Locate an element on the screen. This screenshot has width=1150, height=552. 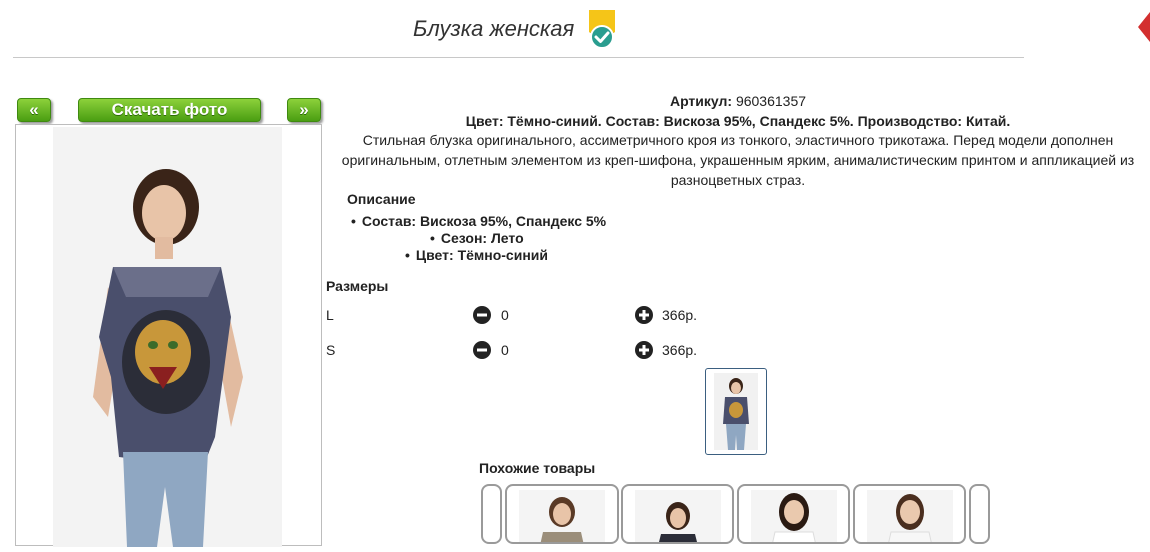
previous-photo-button: « is located at coordinates (34, 110).